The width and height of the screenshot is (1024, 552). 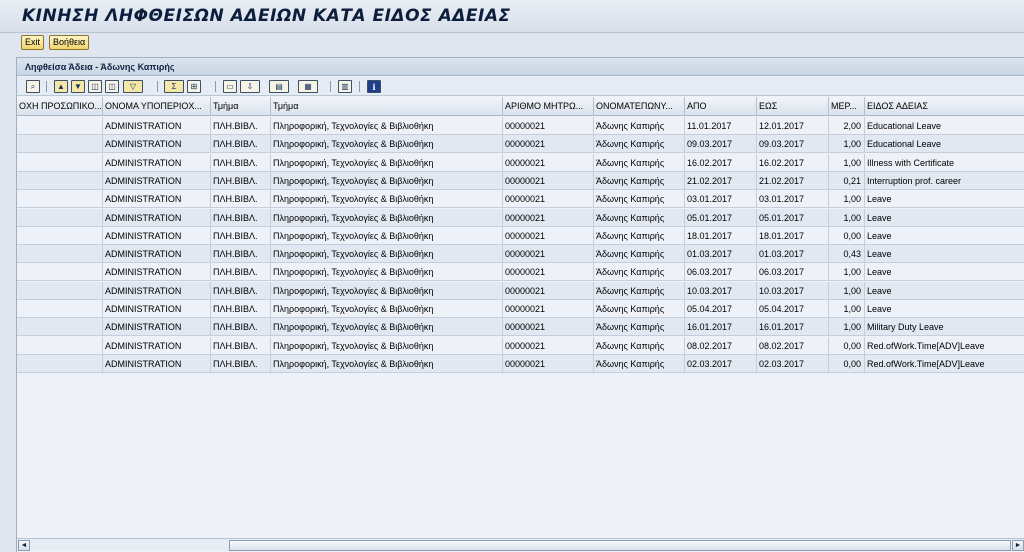 What do you see at coordinates (374, 86) in the screenshot?
I see `info-icon: i` at bounding box center [374, 86].